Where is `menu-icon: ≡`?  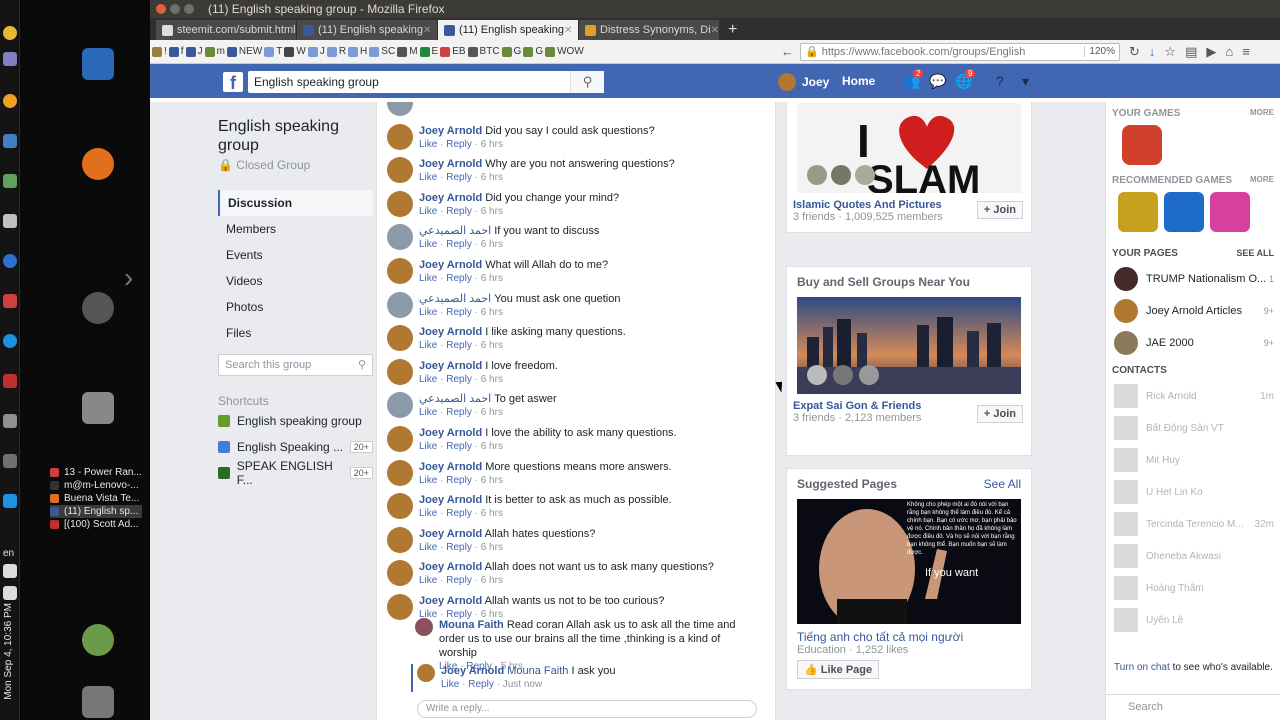
menu-icon: ≡ is located at coordinates (1246, 51).